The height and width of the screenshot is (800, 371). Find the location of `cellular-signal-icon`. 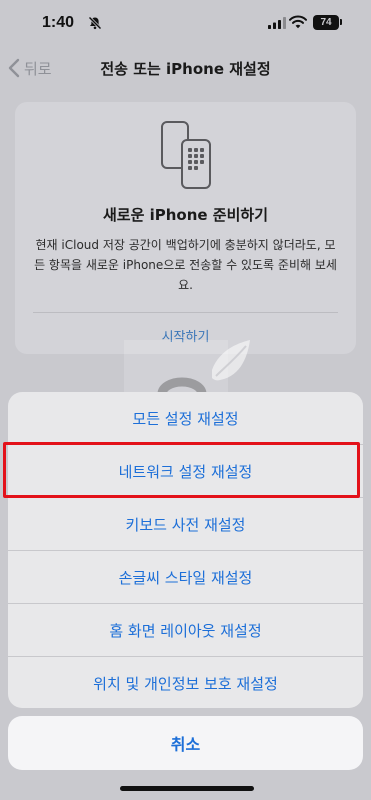

cellular-signal-icon is located at coordinates (277, 23).